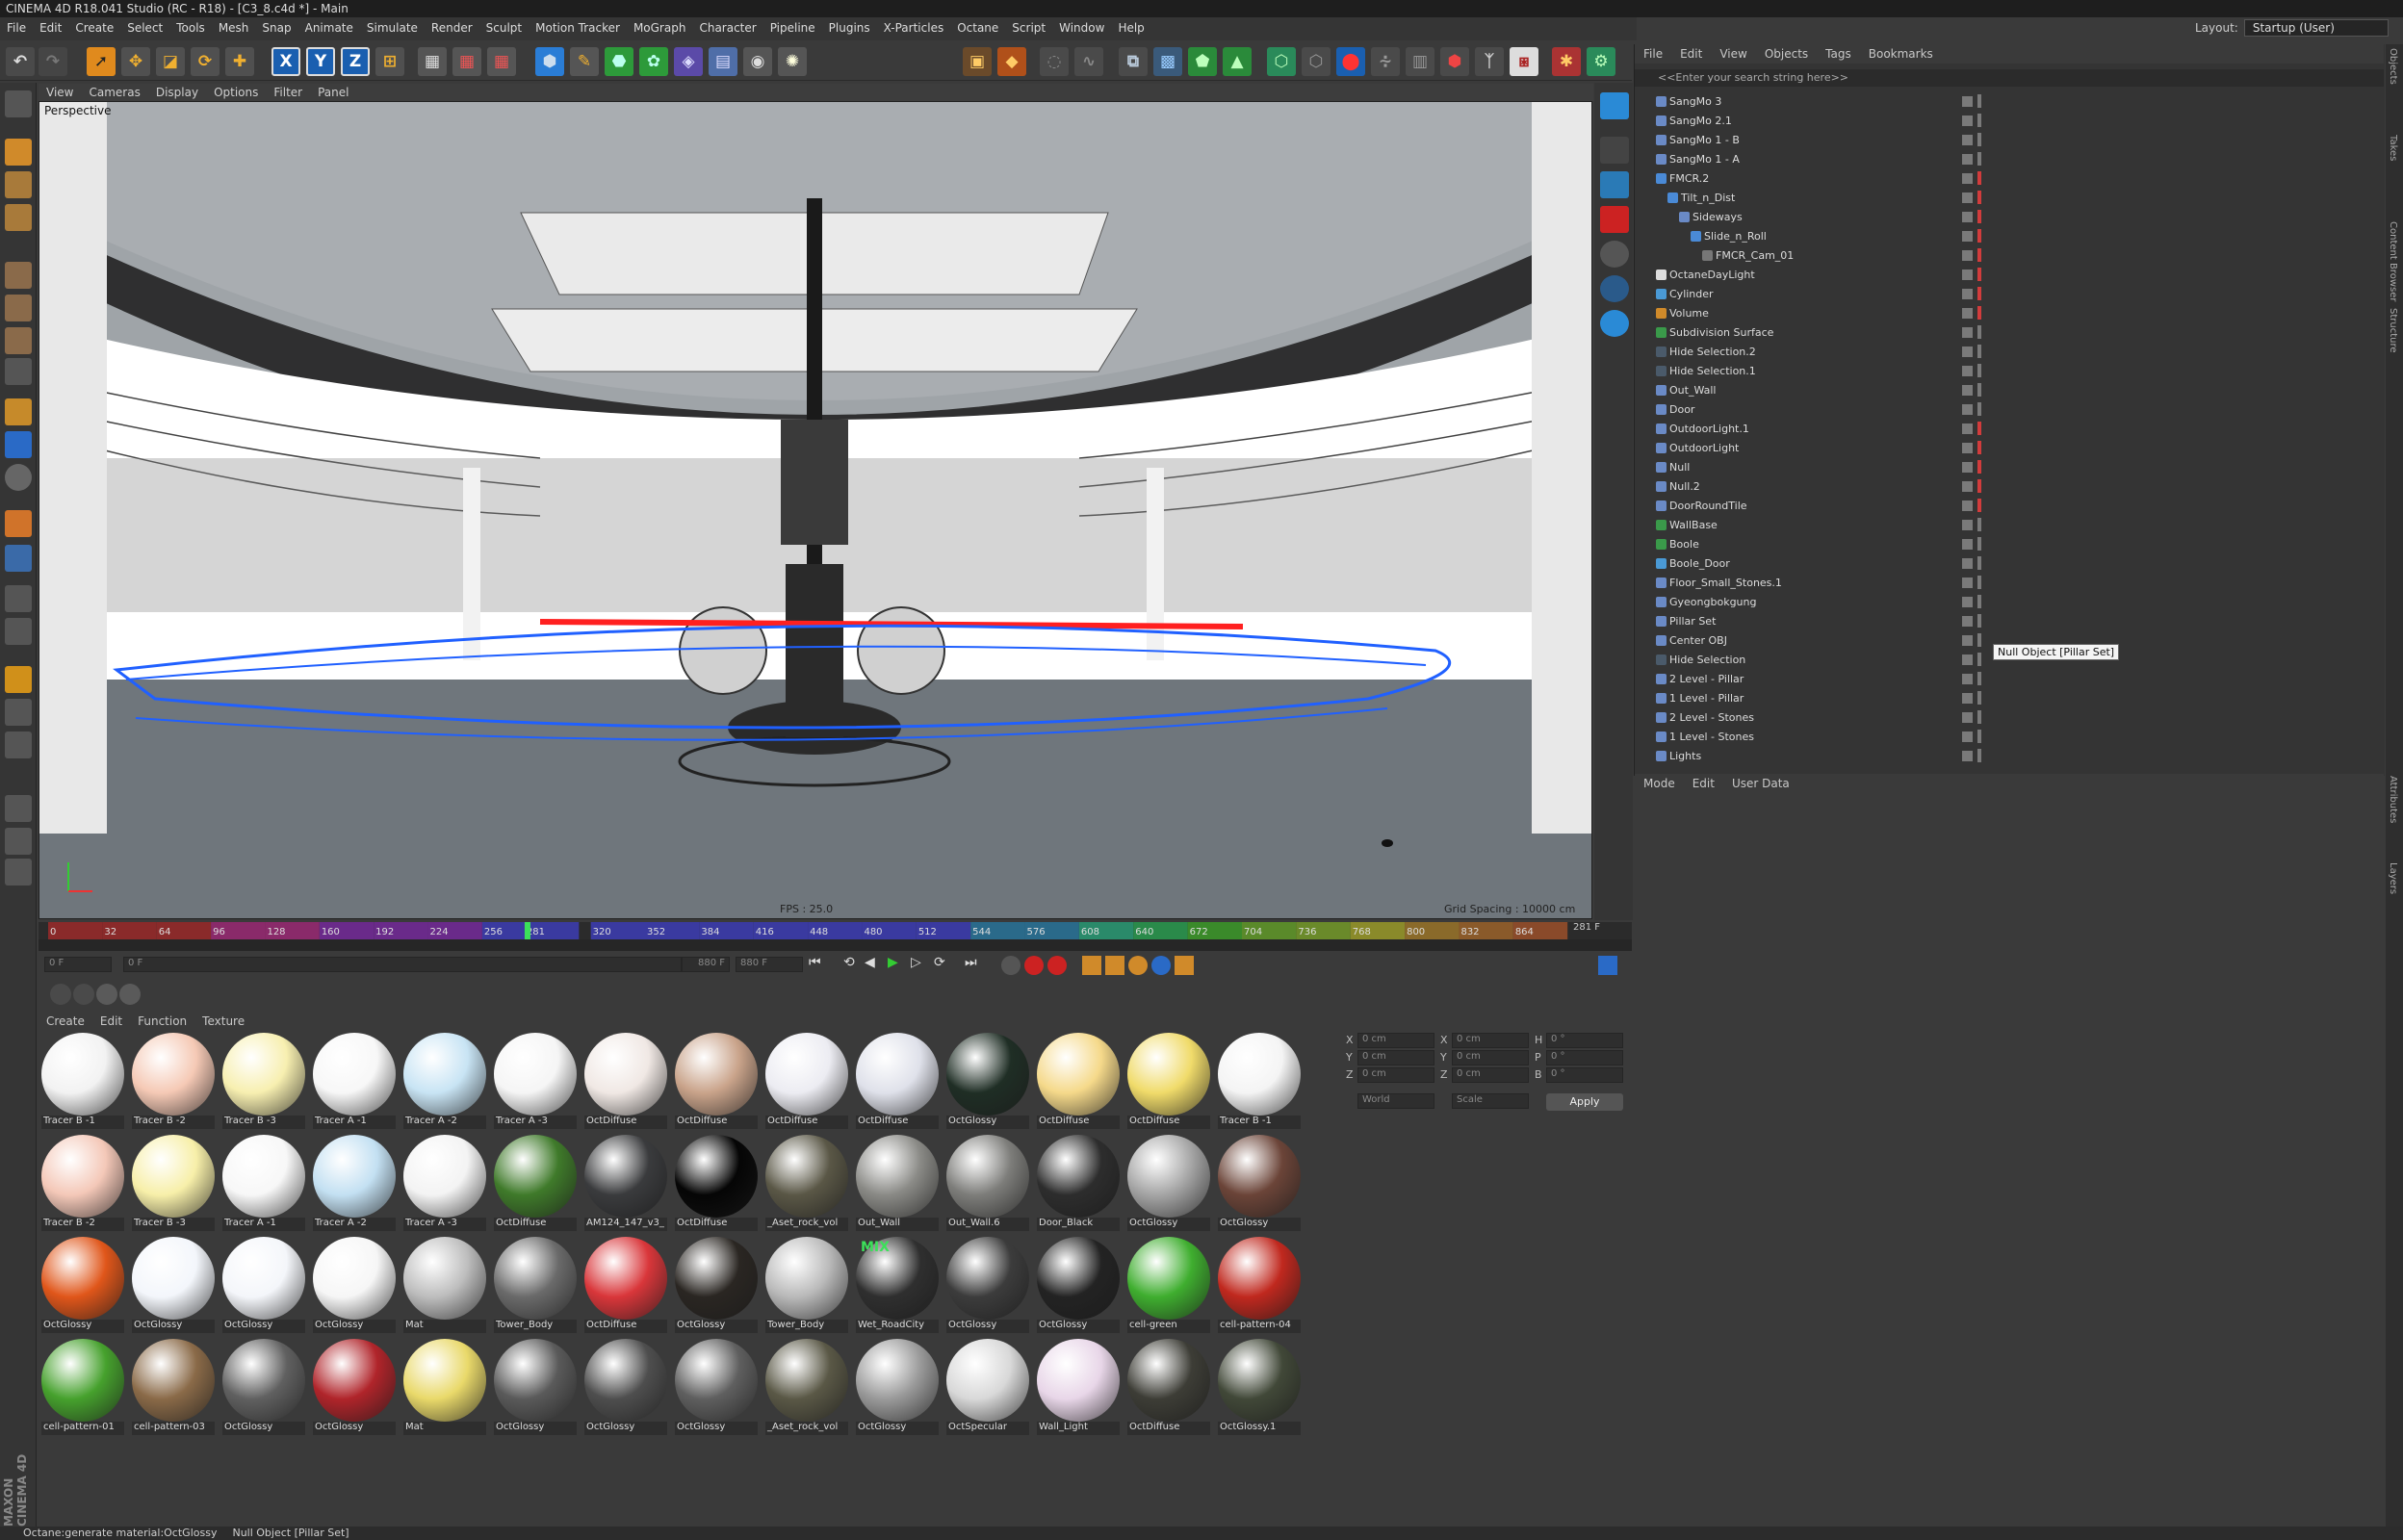 Image resolution: width=2403 pixels, height=1540 pixels. Describe the element at coordinates (1282, 61) in the screenshot. I see `xp-emitter-icon: ⬡` at that location.